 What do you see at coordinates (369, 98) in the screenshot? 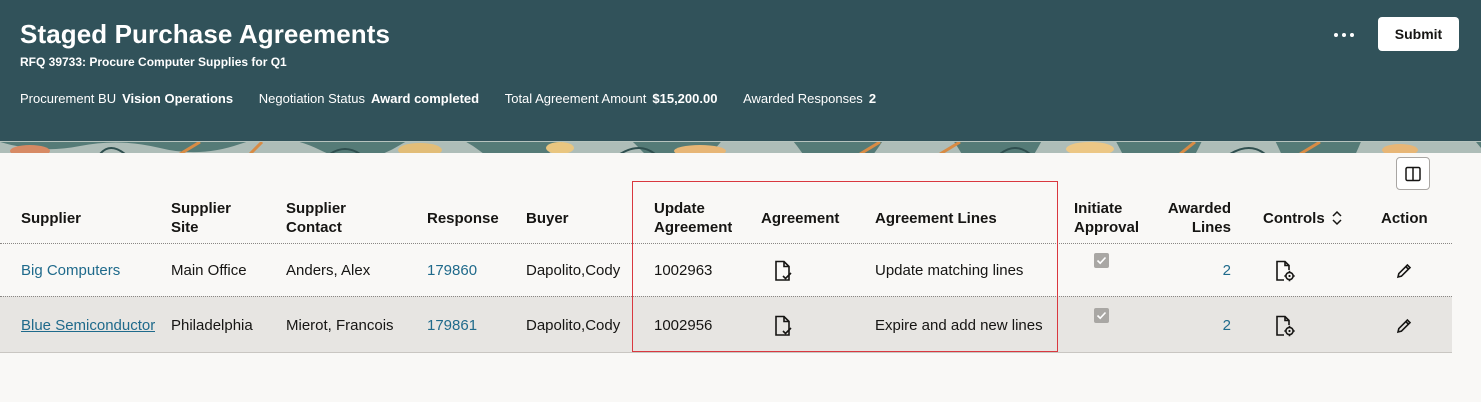
I see `meta-negotiation-status: Negotiation Status Award completed` at bounding box center [369, 98].